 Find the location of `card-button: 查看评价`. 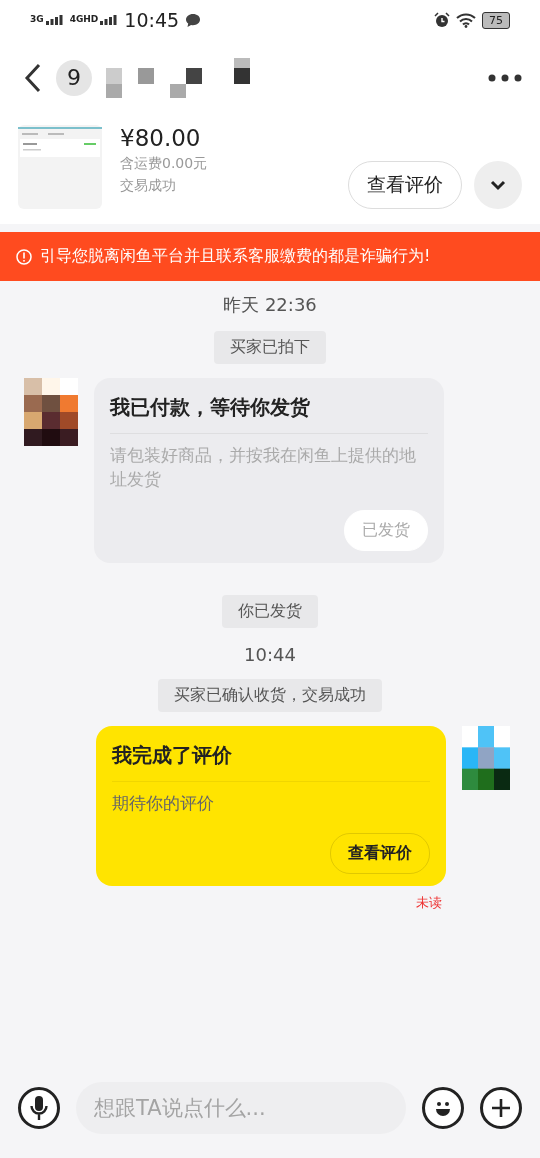

card-button: 查看评价 is located at coordinates (380, 854).